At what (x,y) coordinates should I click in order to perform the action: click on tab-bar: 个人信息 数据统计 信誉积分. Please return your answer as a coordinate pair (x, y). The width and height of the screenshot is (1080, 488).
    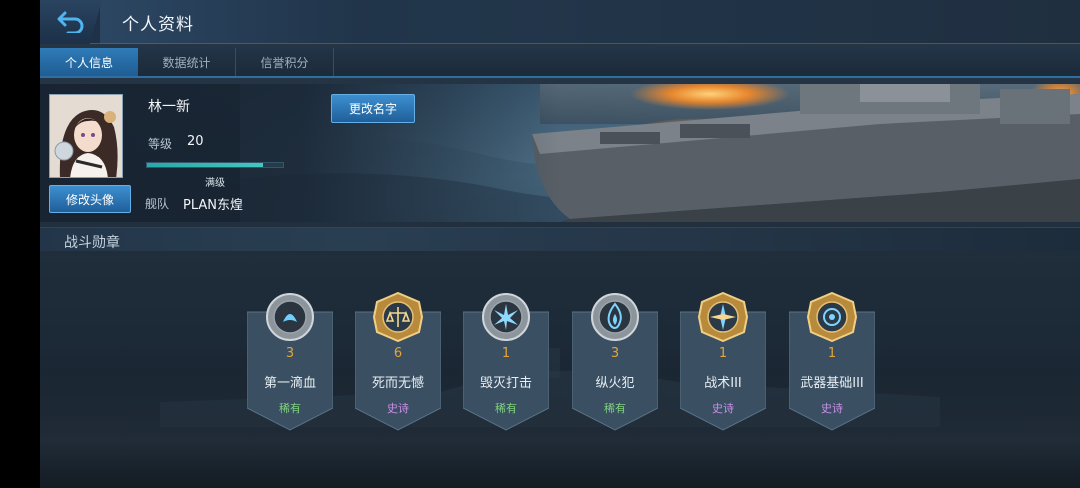
    Looking at the image, I should click on (560, 63).